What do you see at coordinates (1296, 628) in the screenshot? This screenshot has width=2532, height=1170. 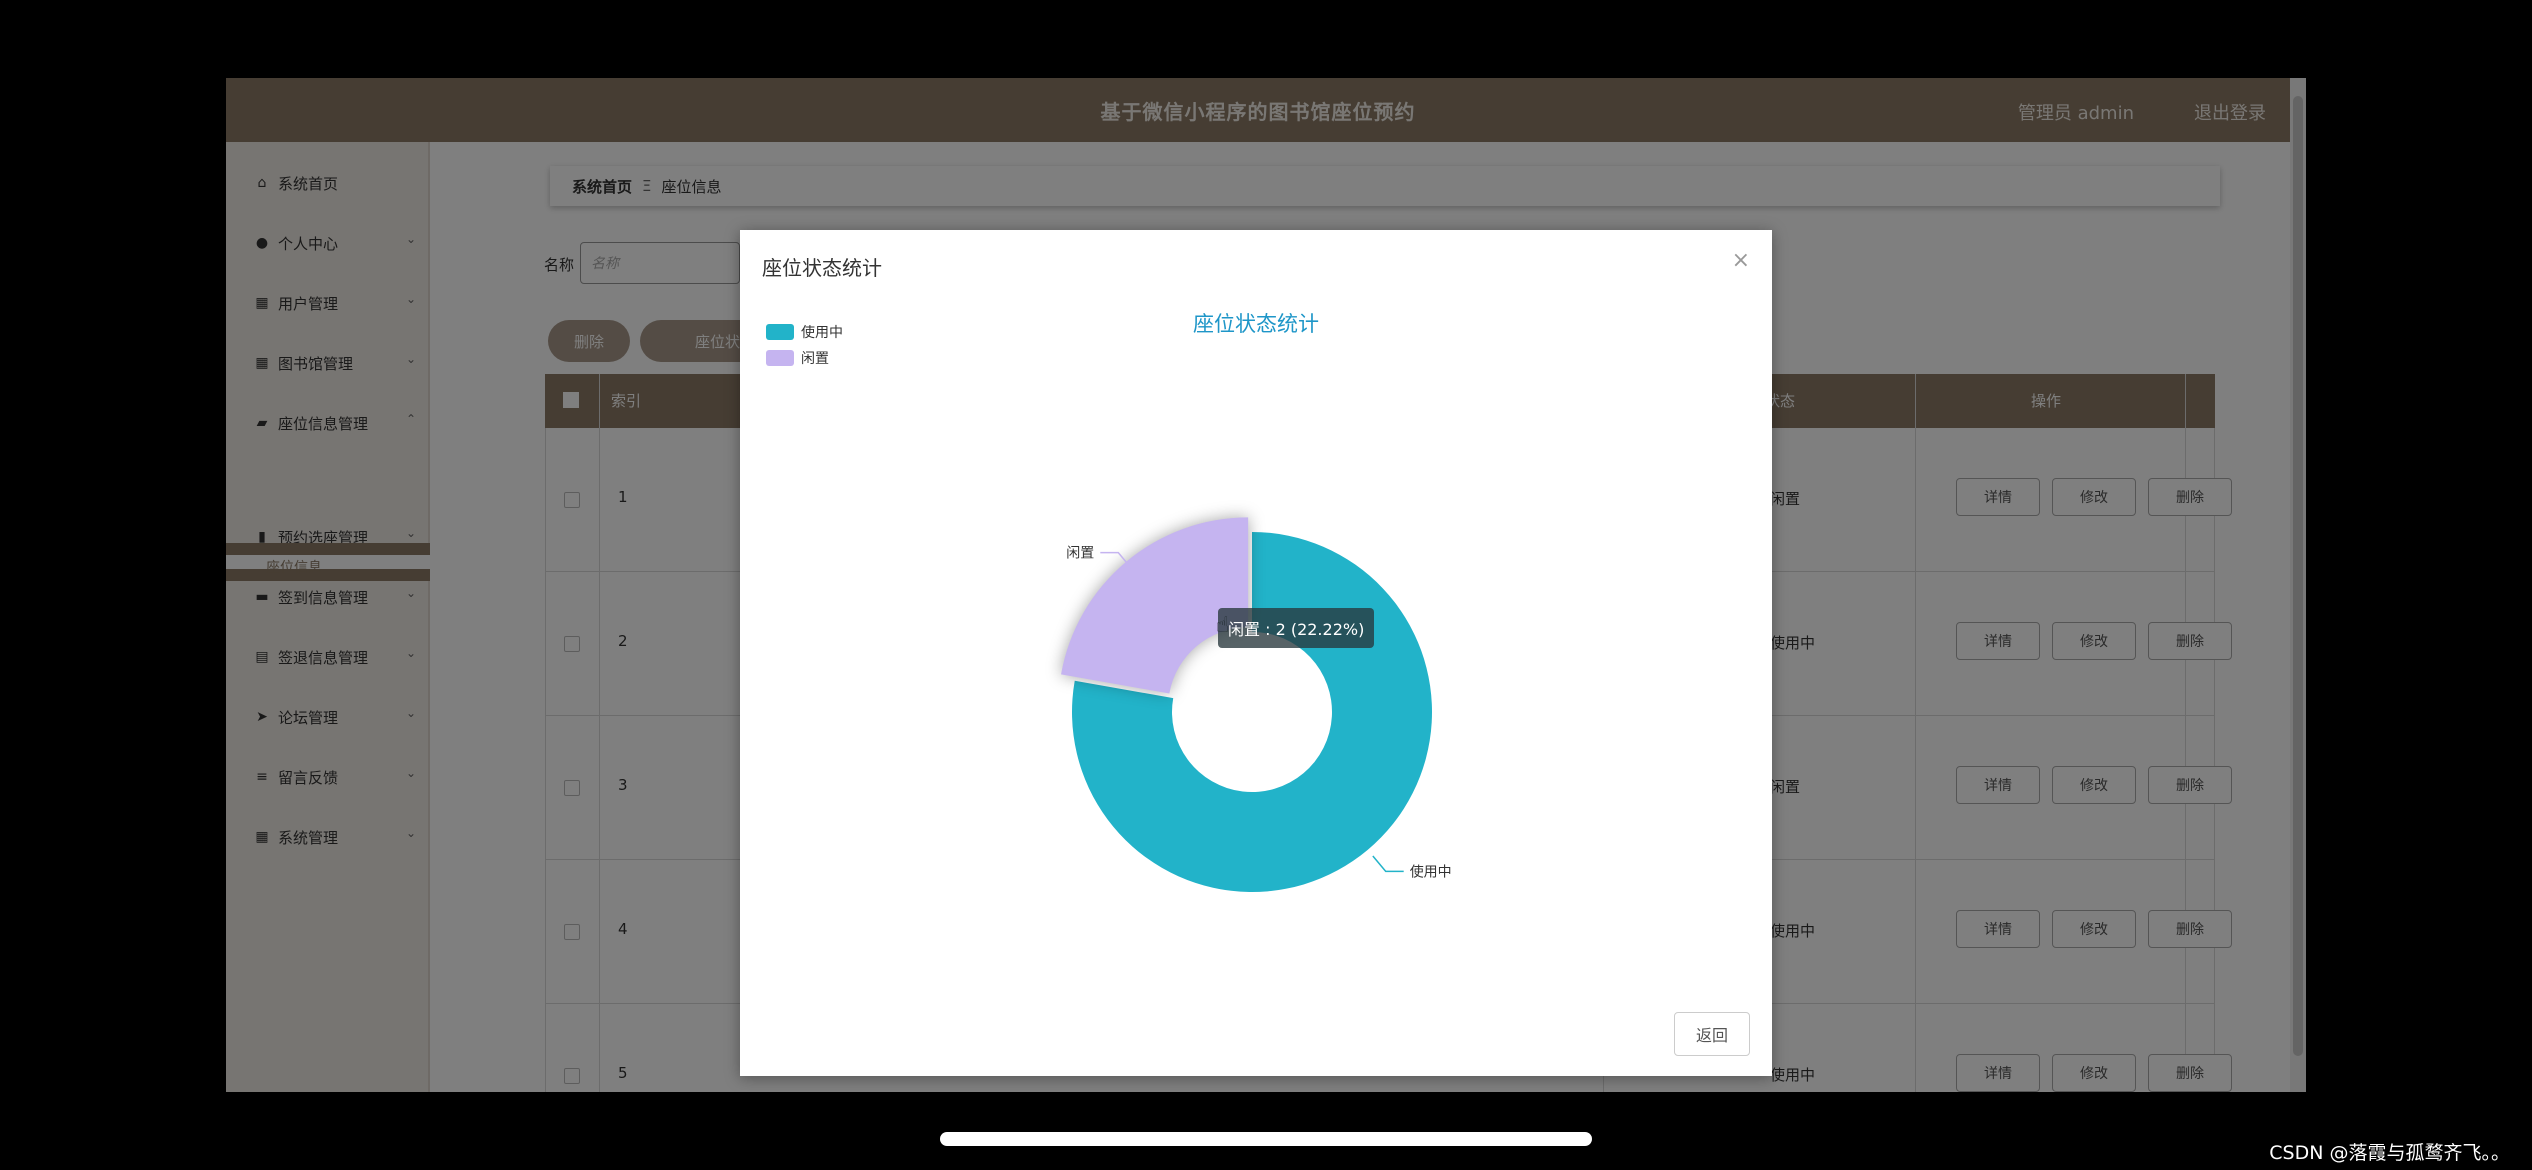 I see `chart-tooltip: 闲置 : 2 (22.22%)` at bounding box center [1296, 628].